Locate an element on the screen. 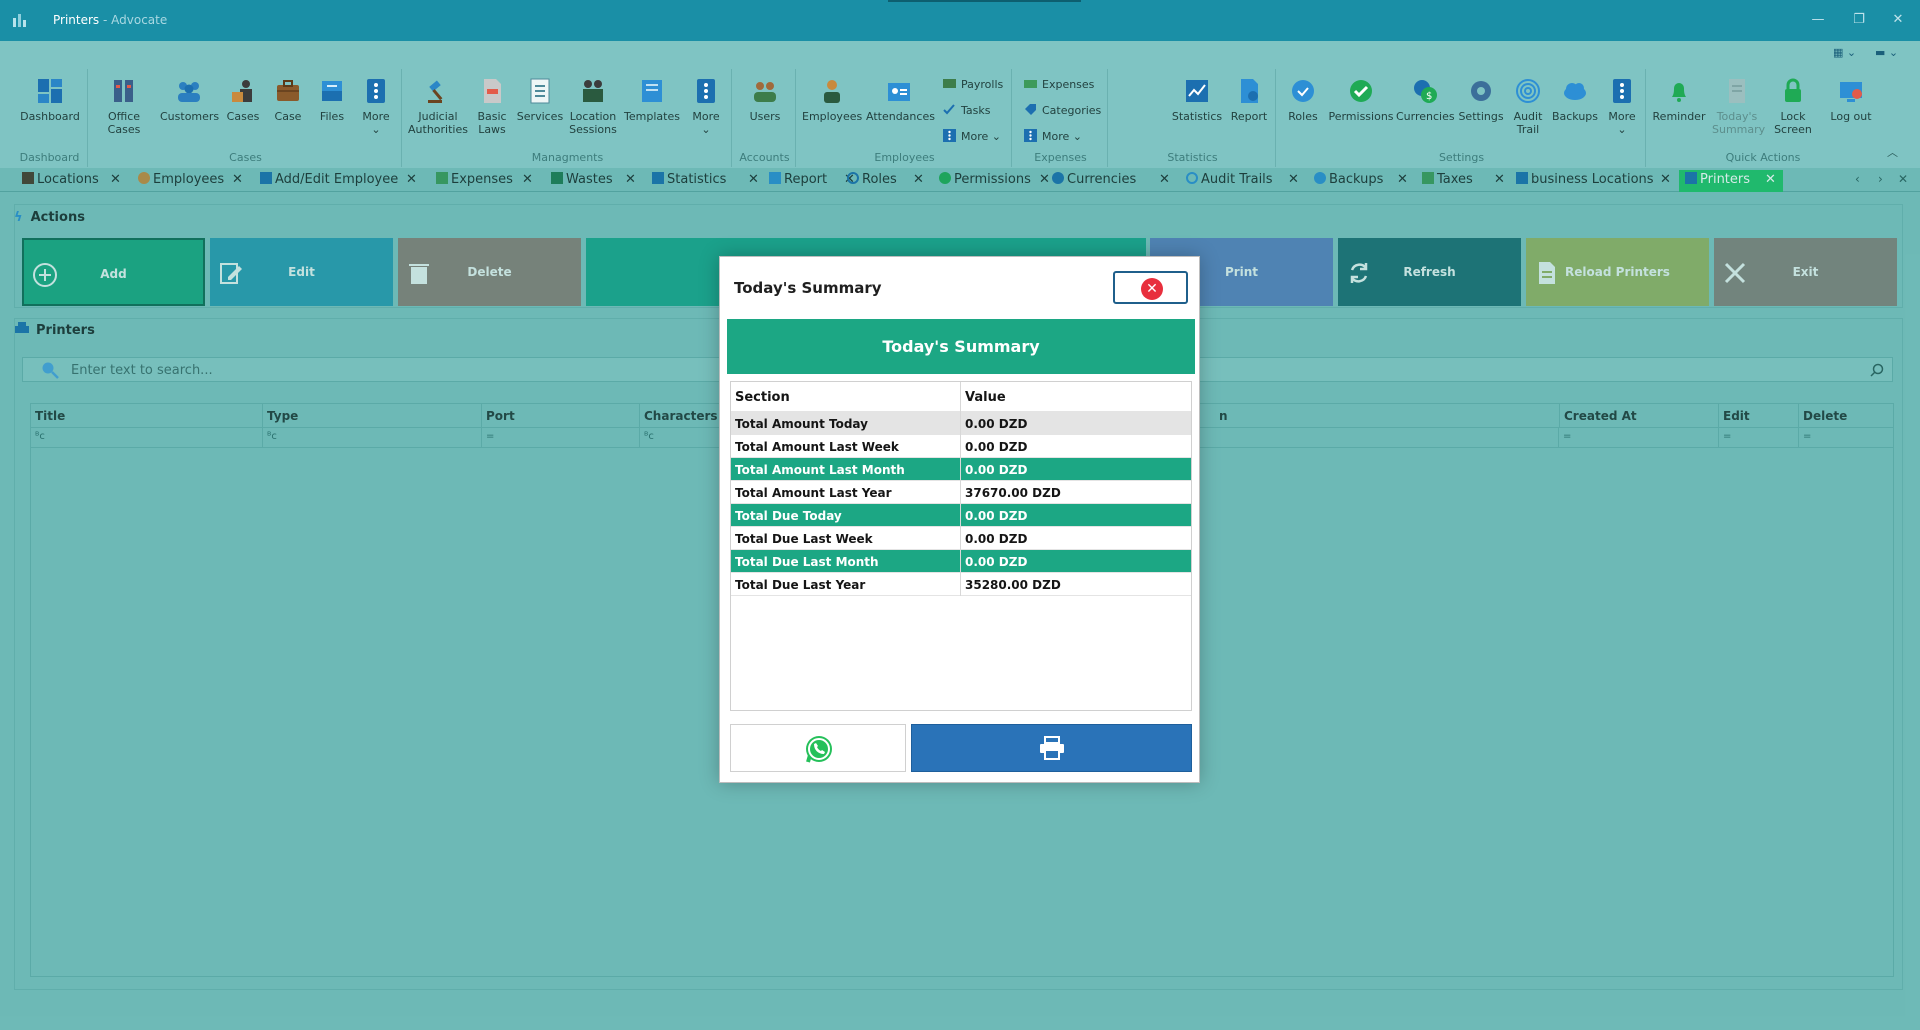 This screenshot has width=1920, height=1030. payrolls-button: Payrolls is located at coordinates (973, 84).